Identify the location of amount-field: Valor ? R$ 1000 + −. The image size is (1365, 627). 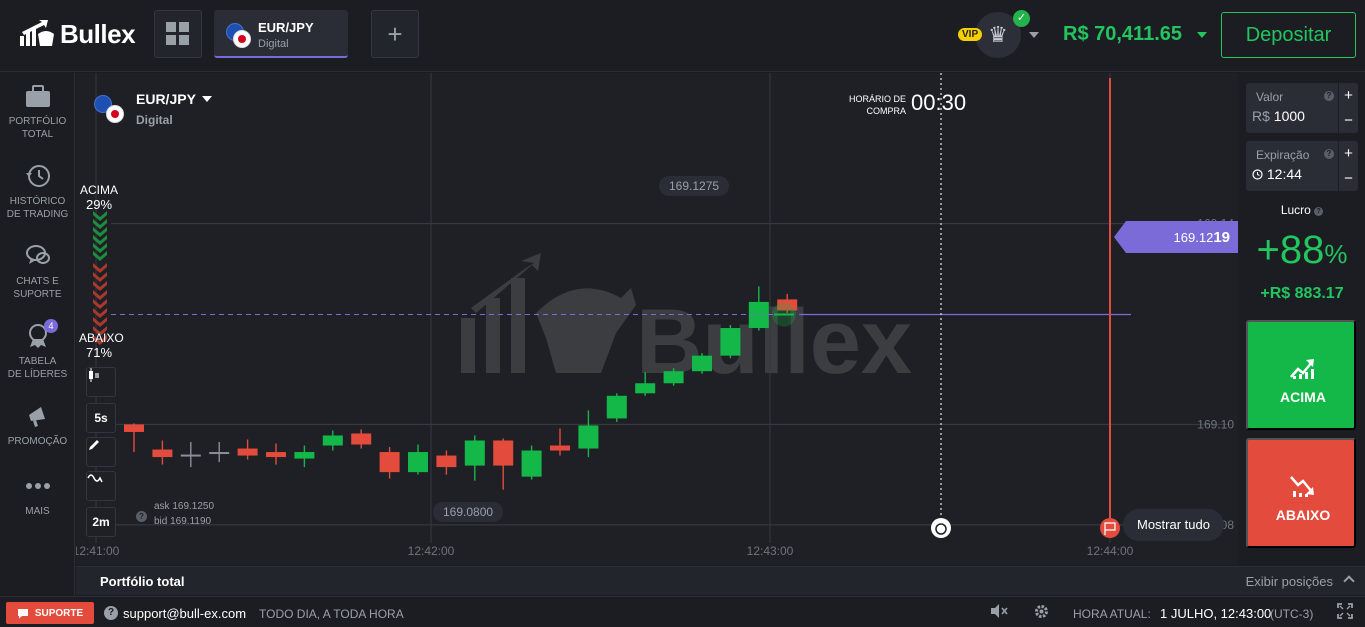
(1302, 108).